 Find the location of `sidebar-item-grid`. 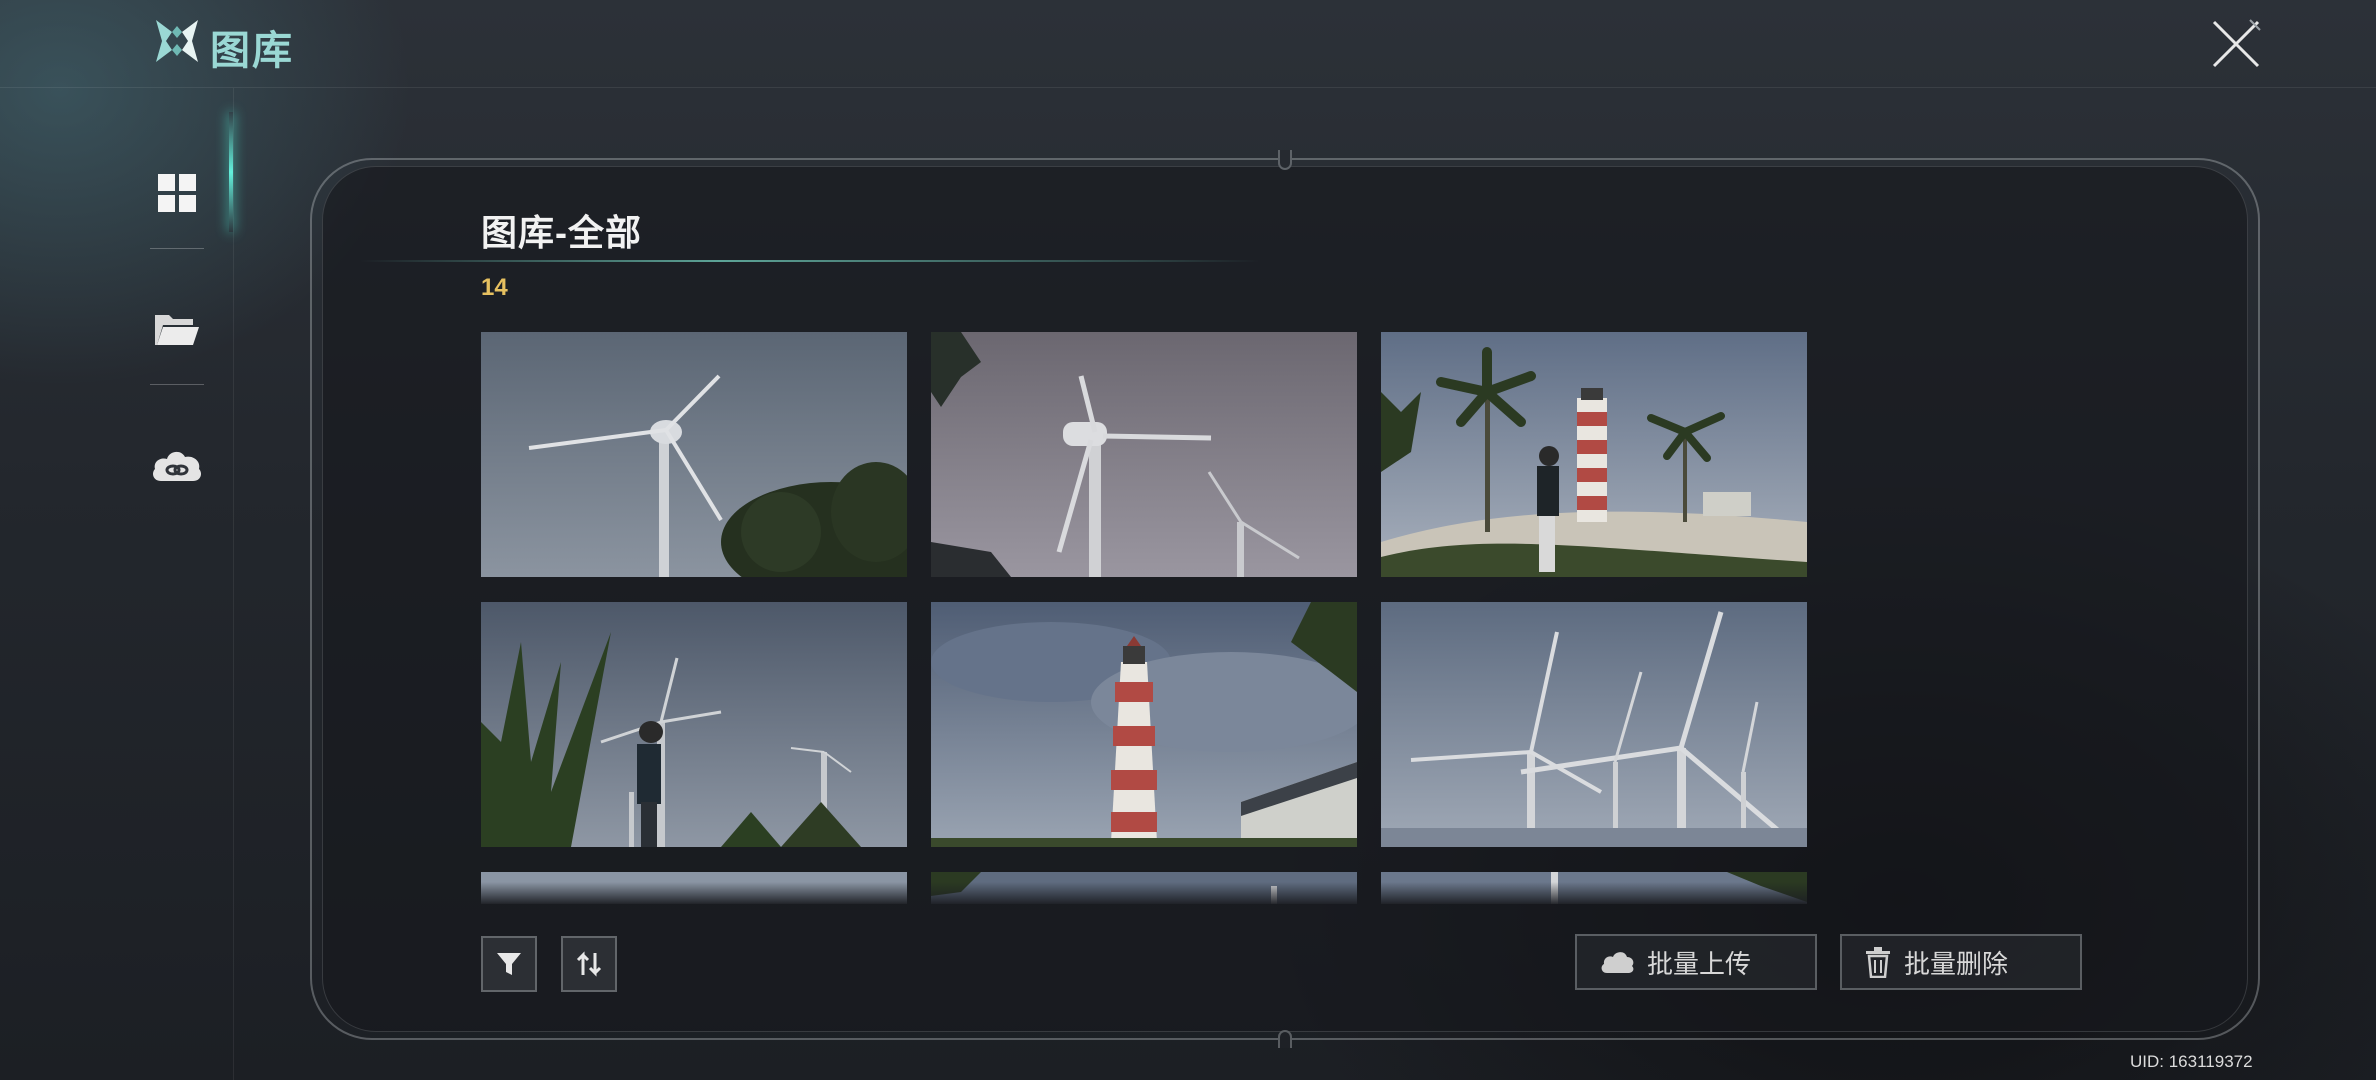

sidebar-item-grid is located at coordinates (177, 193).